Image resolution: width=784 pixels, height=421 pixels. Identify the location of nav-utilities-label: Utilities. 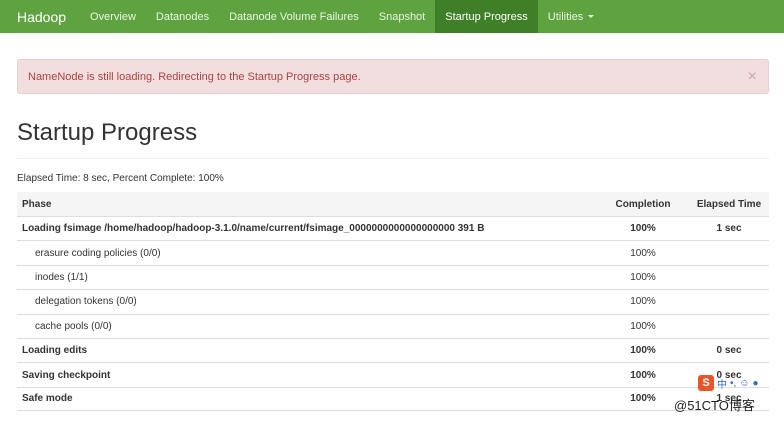
(565, 16).